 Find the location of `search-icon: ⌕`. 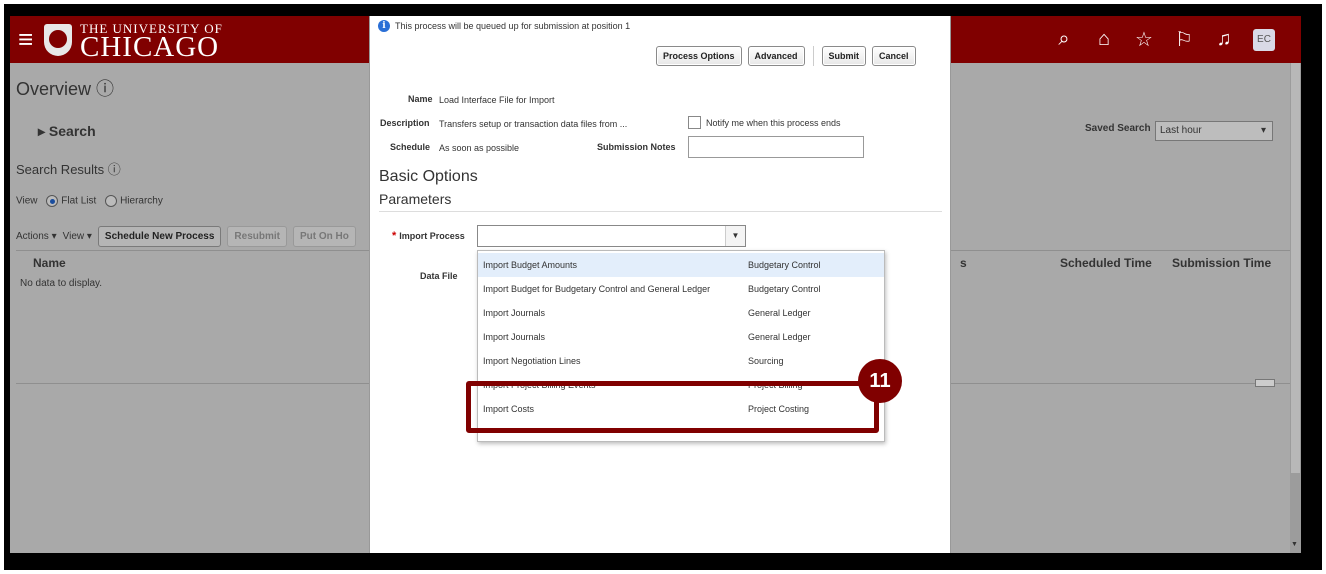

search-icon: ⌕ is located at coordinates (1064, 39).